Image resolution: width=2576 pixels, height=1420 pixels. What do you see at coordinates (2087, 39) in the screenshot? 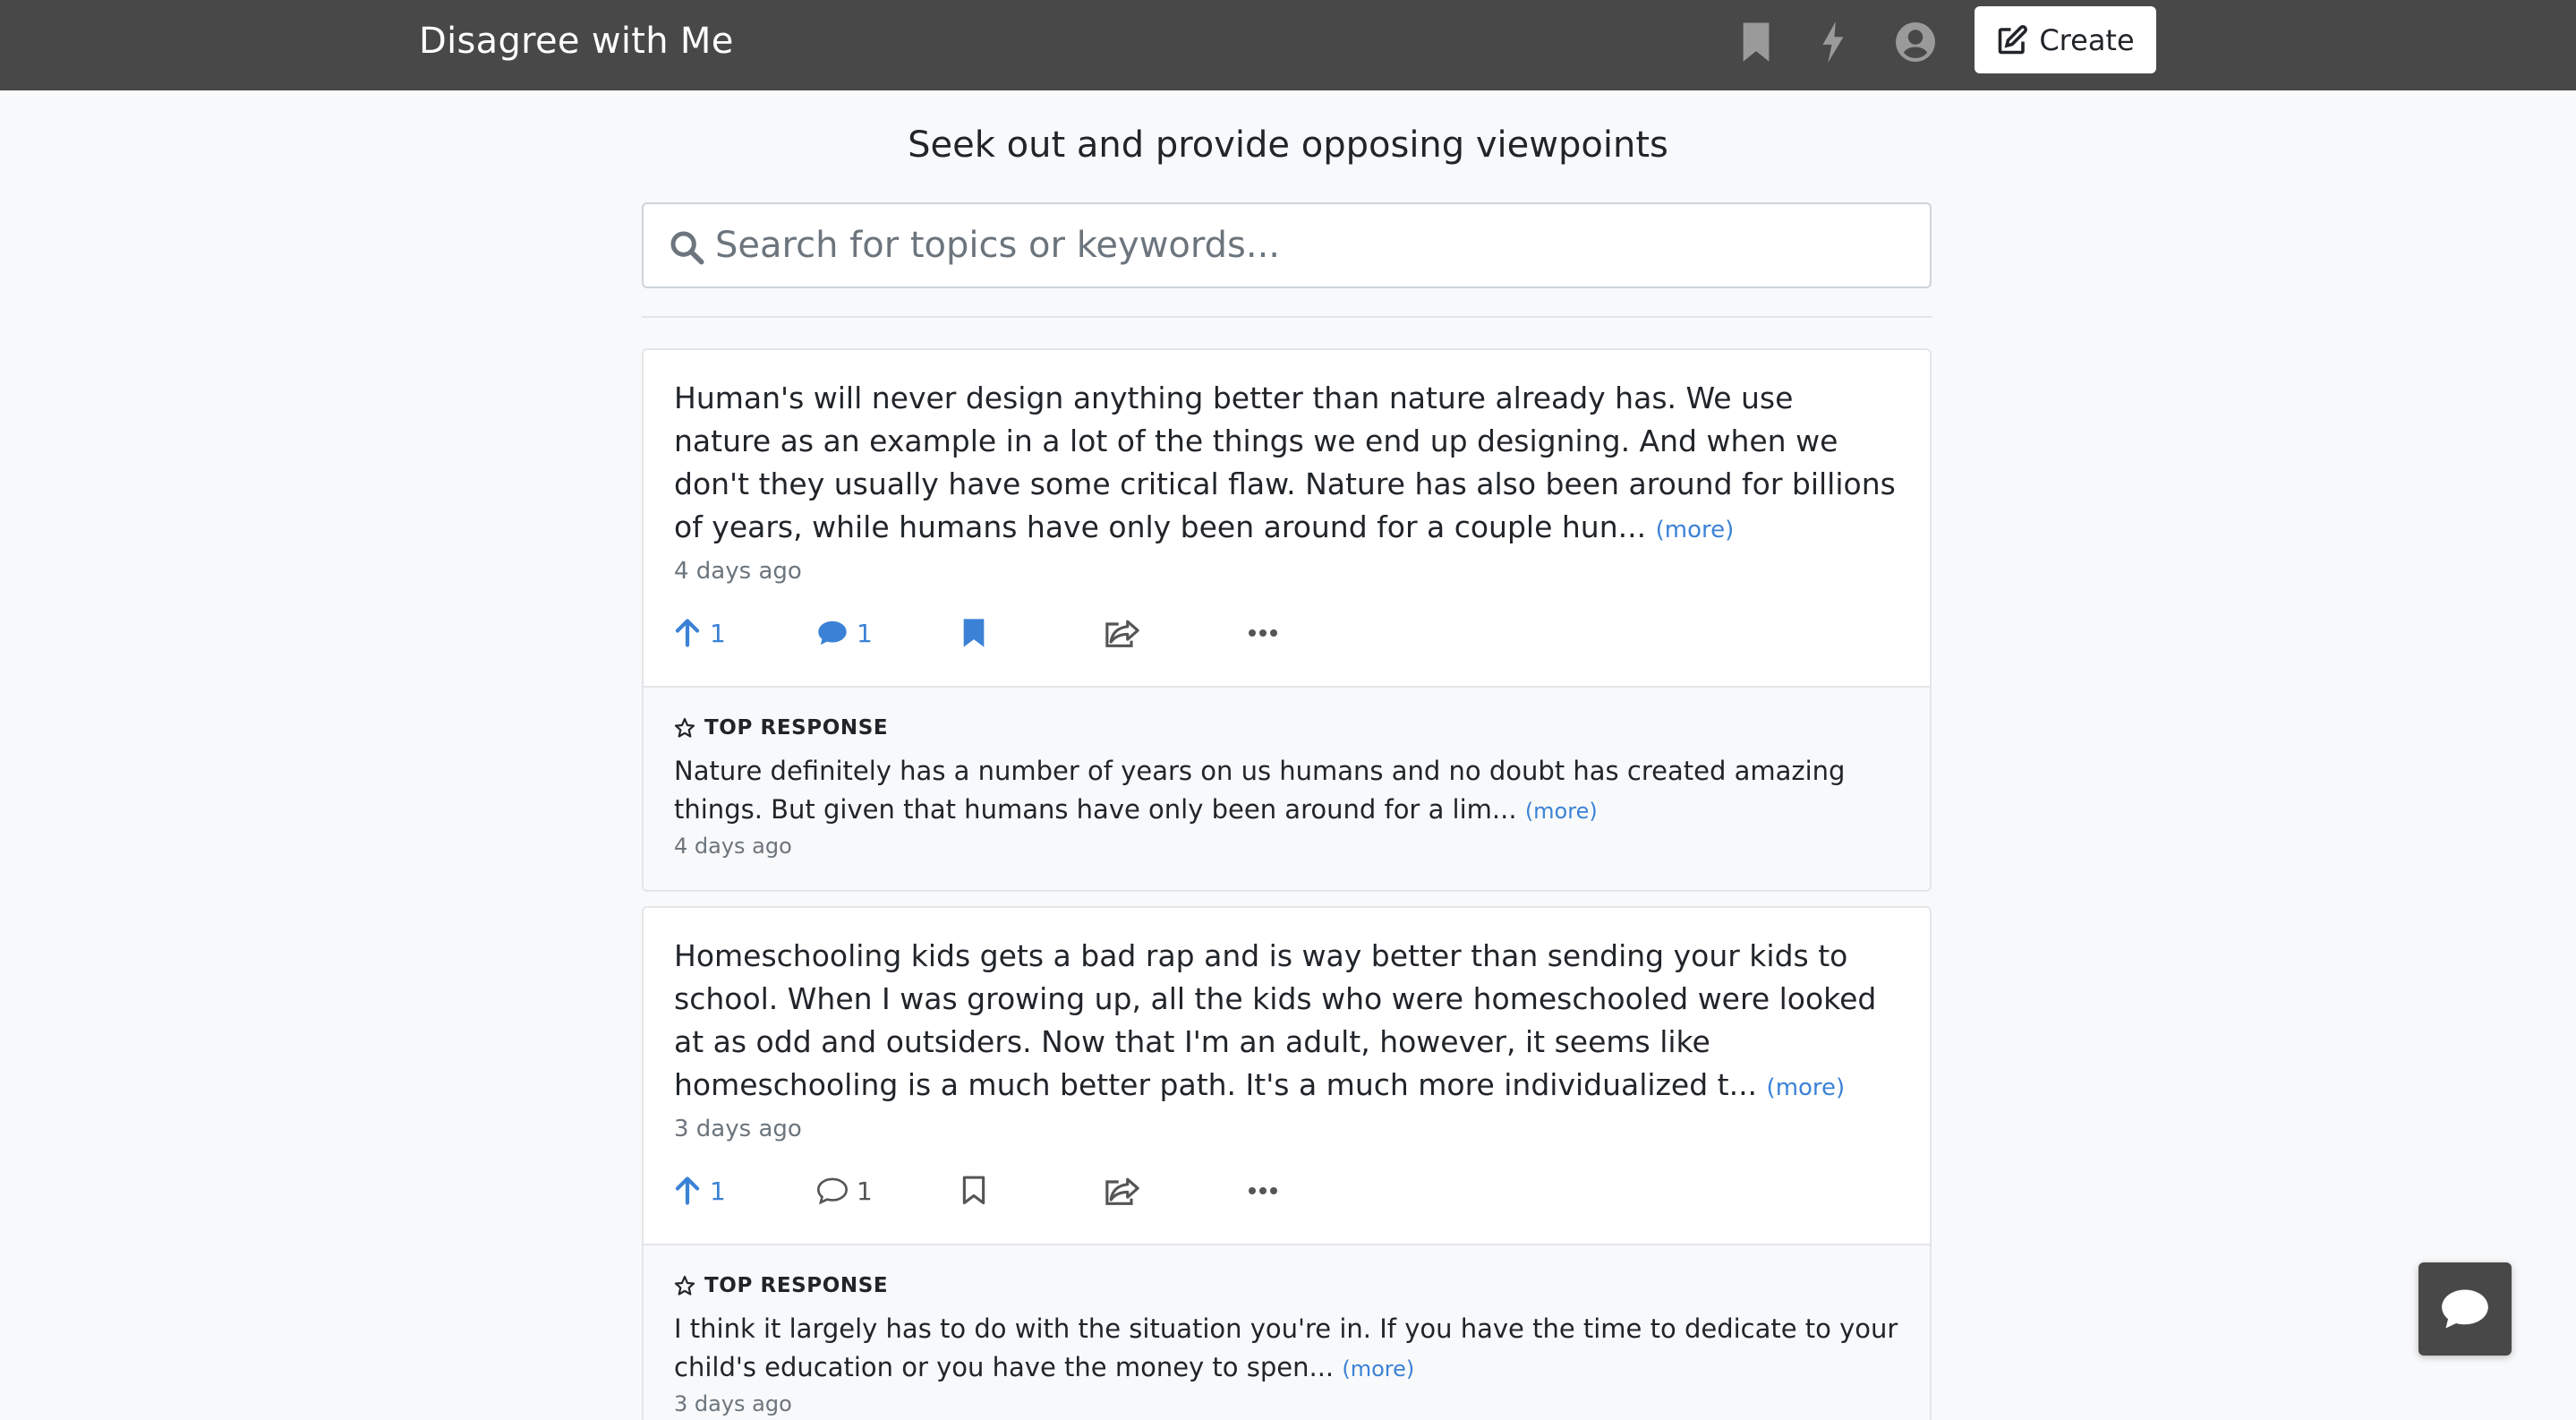
I see `create-button-label: Create` at bounding box center [2087, 39].